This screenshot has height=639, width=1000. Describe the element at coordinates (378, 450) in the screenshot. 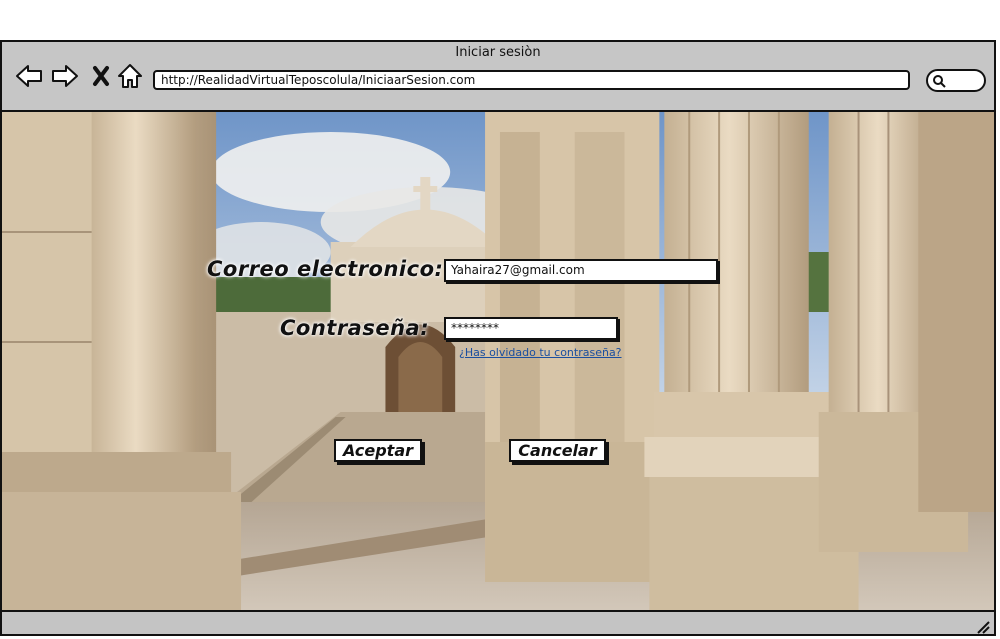

I see `accept-button: Aceptar` at that location.